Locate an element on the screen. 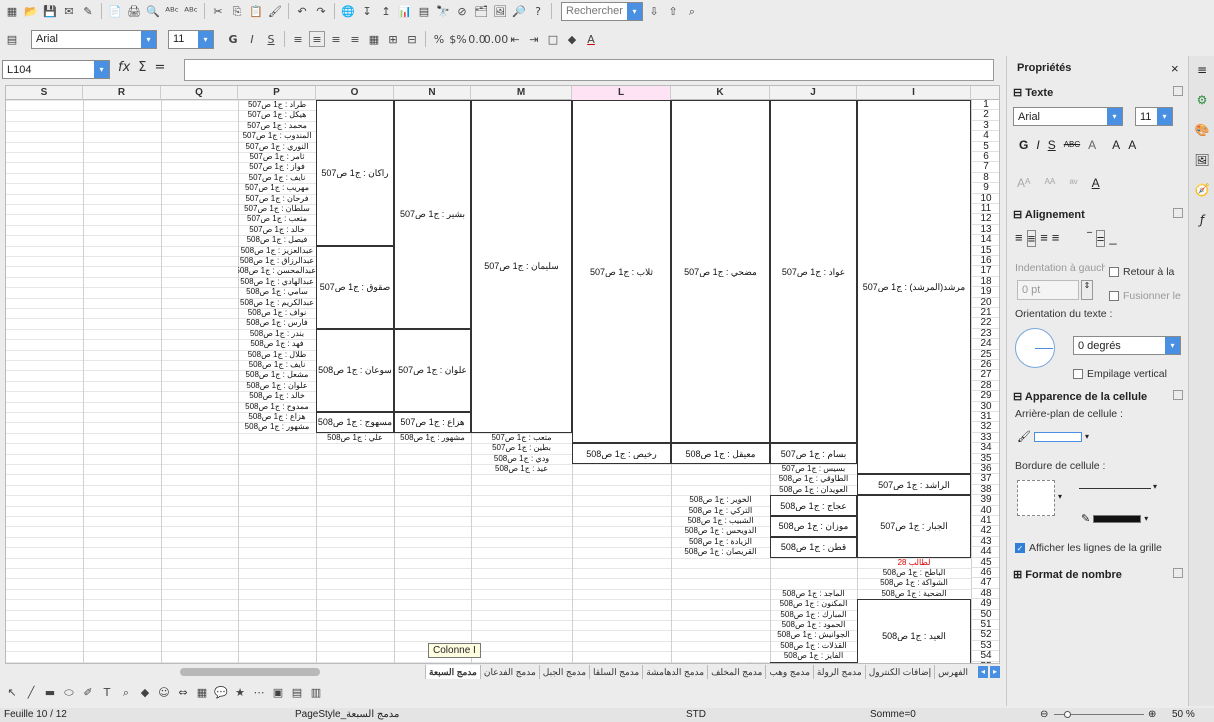 Image resolution: width=1214 pixels, height=722 pixels. callouts-icon: 💬 is located at coordinates (221, 692).